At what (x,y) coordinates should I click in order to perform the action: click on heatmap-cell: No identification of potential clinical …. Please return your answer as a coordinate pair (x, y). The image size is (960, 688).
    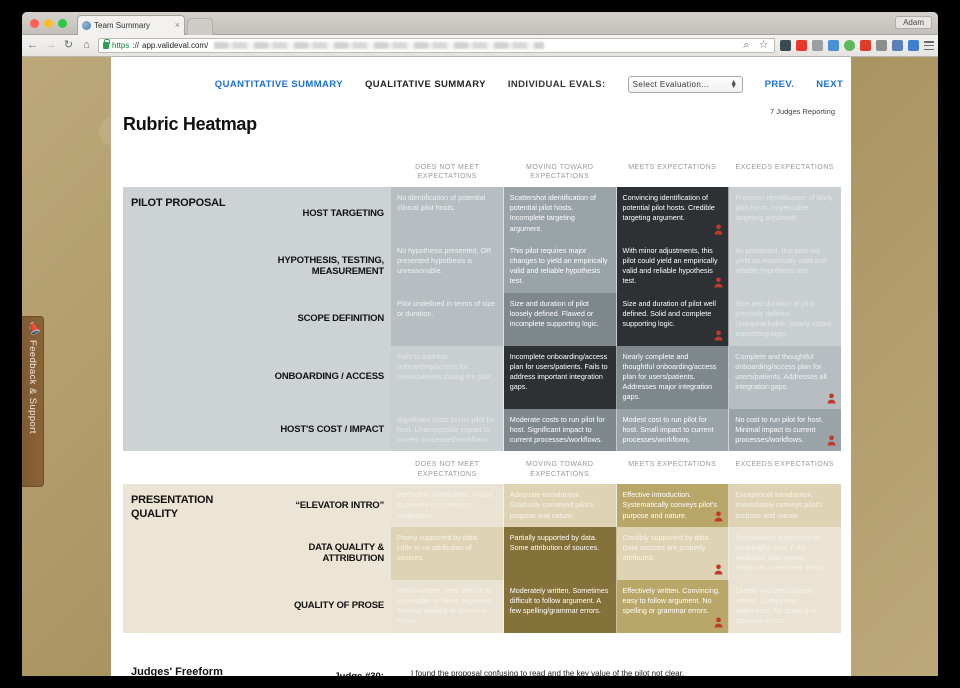
    Looking at the image, I should click on (447, 213).